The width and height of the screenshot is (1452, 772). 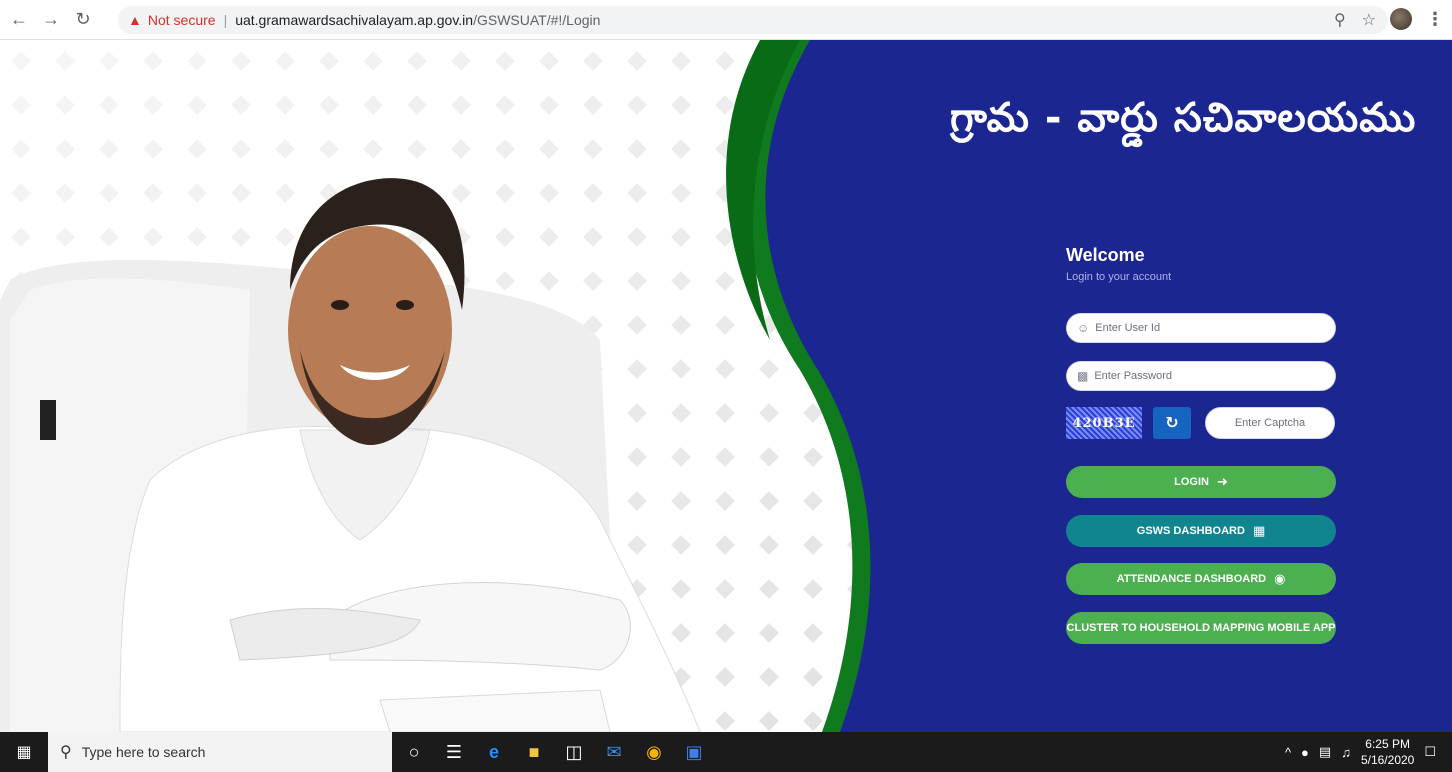 What do you see at coordinates (1280, 578) in the screenshot?
I see `fingerprint-icon: ◉` at bounding box center [1280, 578].